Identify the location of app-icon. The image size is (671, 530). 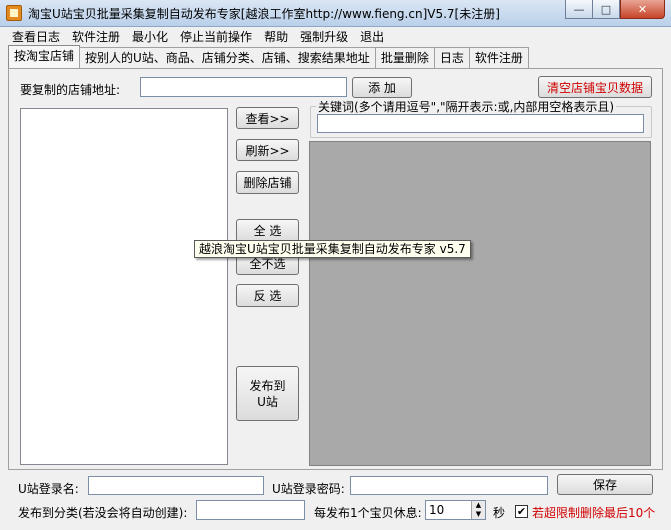
(14, 13).